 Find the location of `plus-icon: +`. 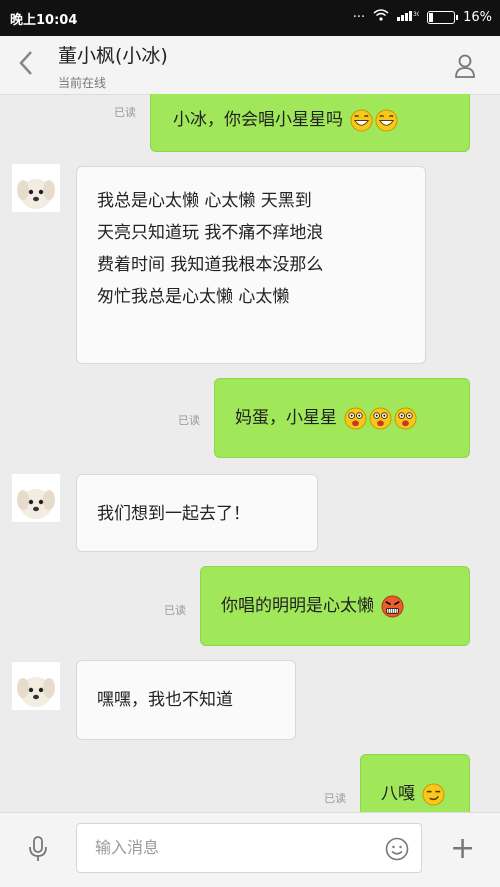

plus-icon: + is located at coordinates (462, 849).